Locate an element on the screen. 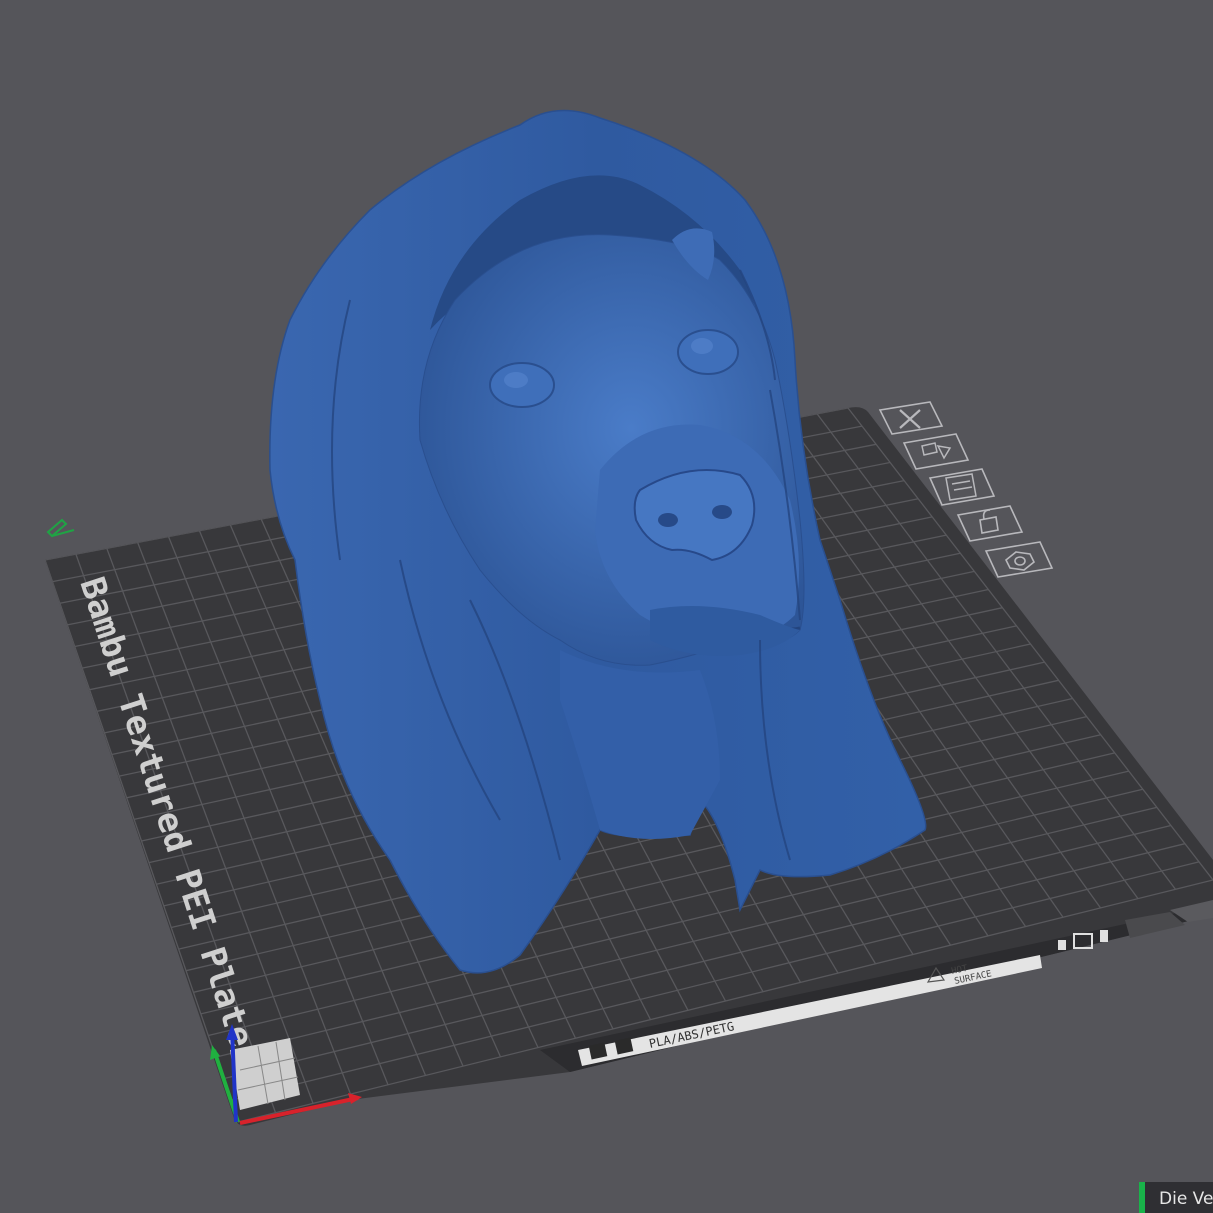 The image size is (1213, 1213). layout-icon is located at coordinates (961, 487).